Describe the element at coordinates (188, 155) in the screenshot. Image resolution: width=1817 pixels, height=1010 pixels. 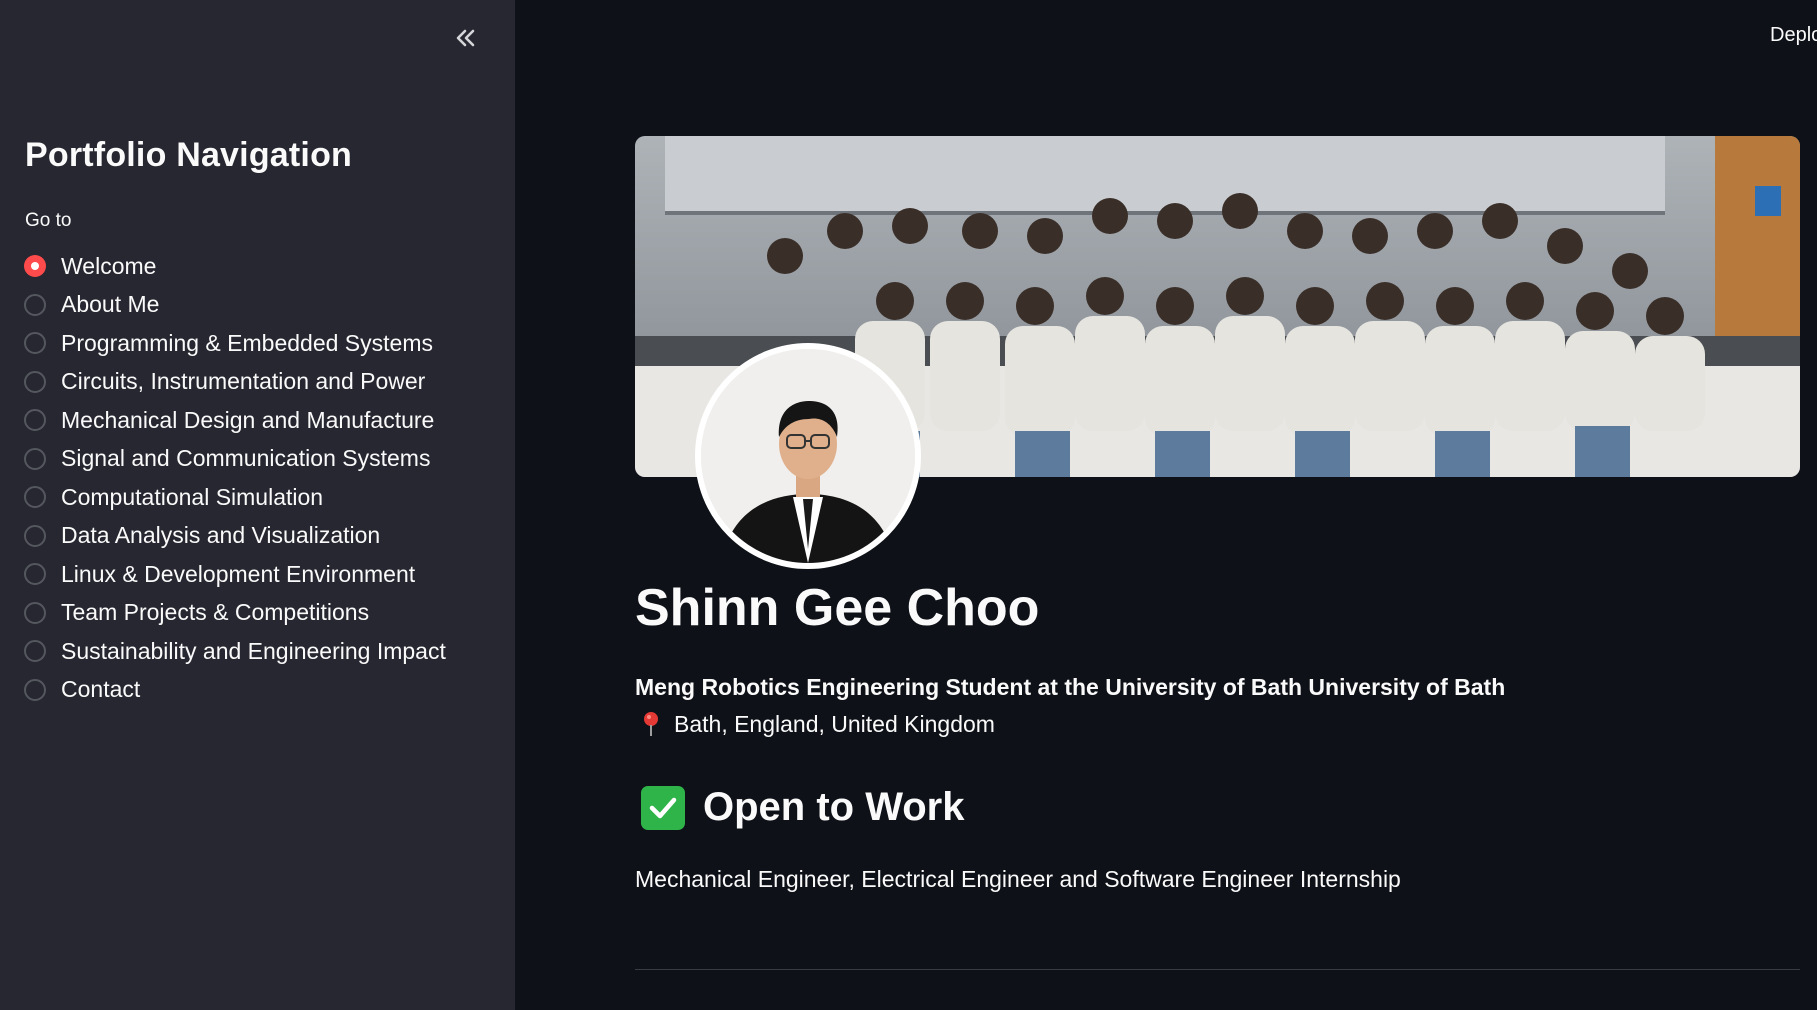
I see `sidebar-title: Portfolio Navigation` at that location.